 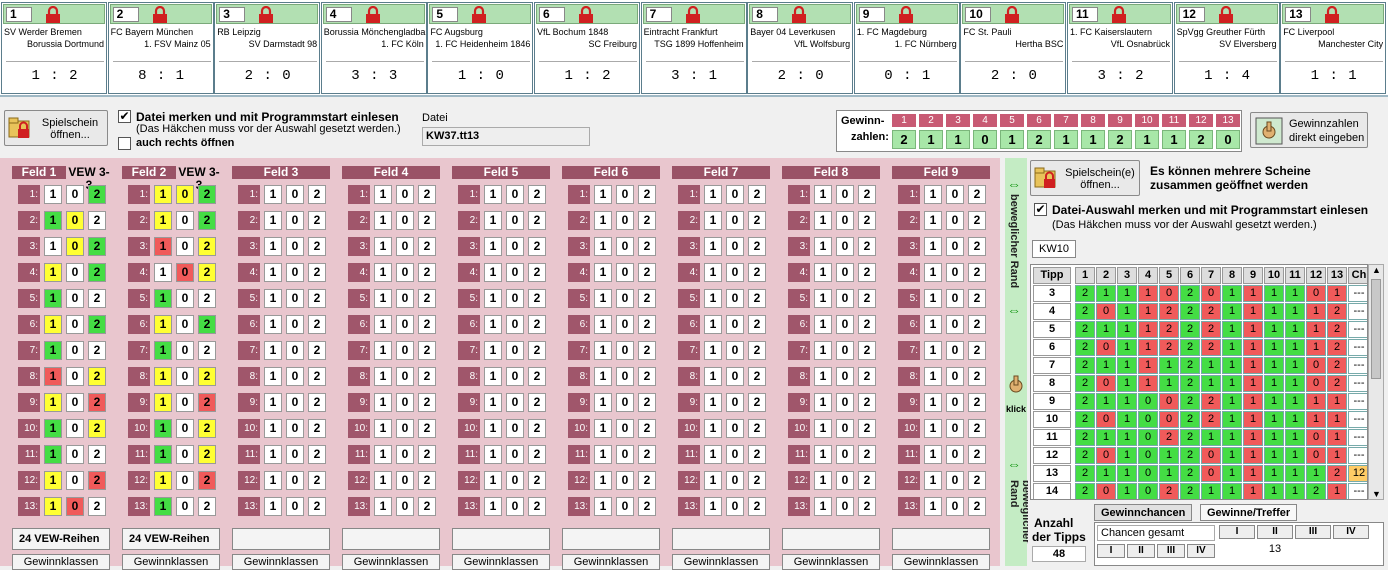 I want to click on class-button-right: IV, so click(x=1351, y=532).